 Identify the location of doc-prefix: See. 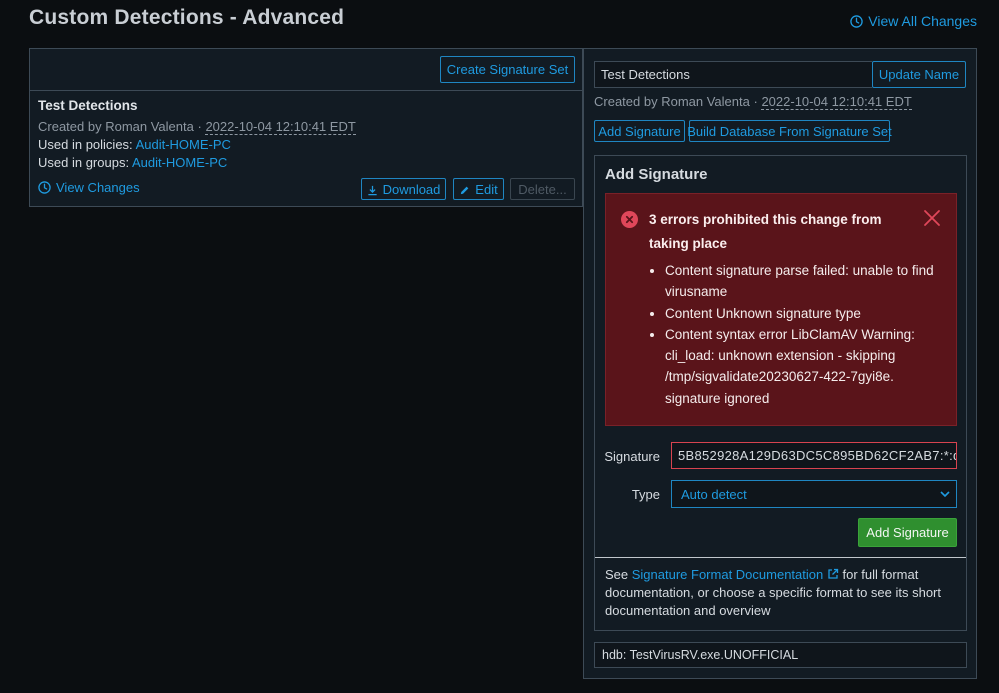
(618, 574).